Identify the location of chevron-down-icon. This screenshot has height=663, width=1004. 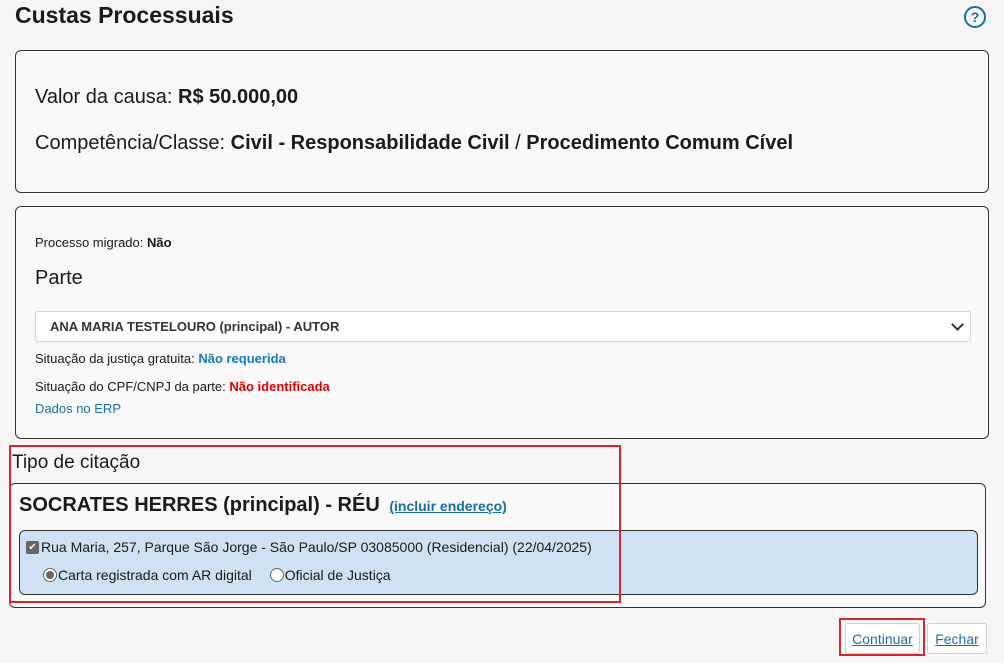
(957, 324).